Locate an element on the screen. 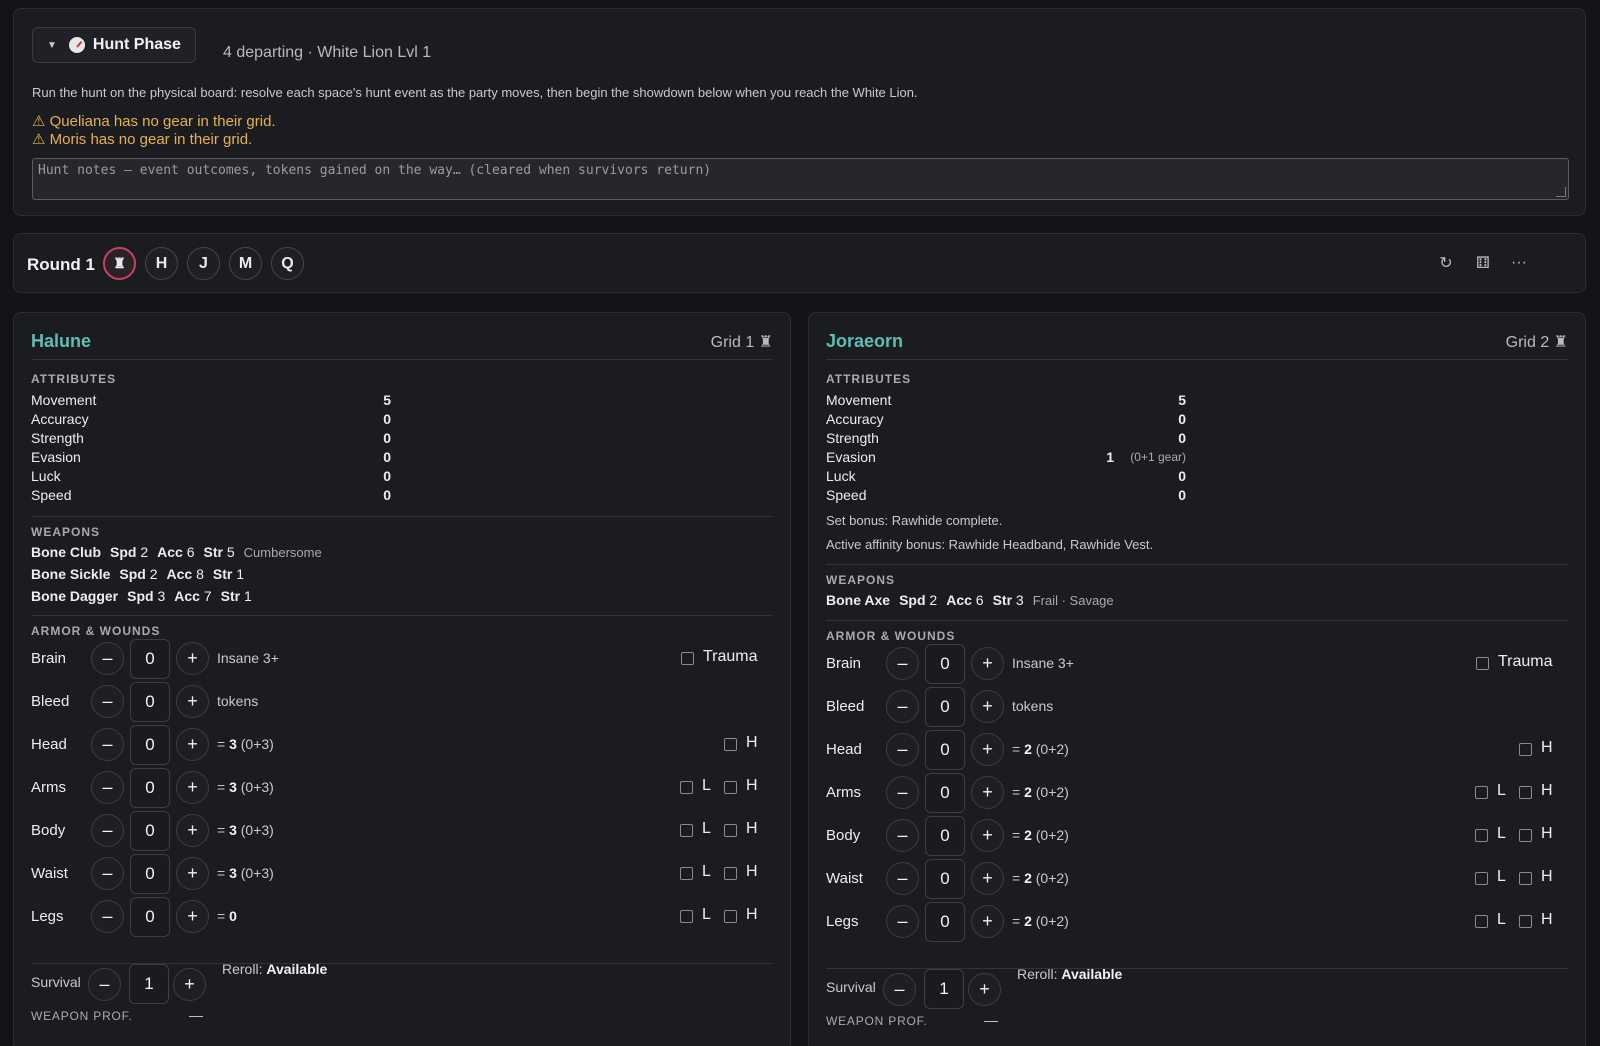 The height and width of the screenshot is (1046, 1600). armor-total: = 3 (0+3) is located at coordinates (245, 873).